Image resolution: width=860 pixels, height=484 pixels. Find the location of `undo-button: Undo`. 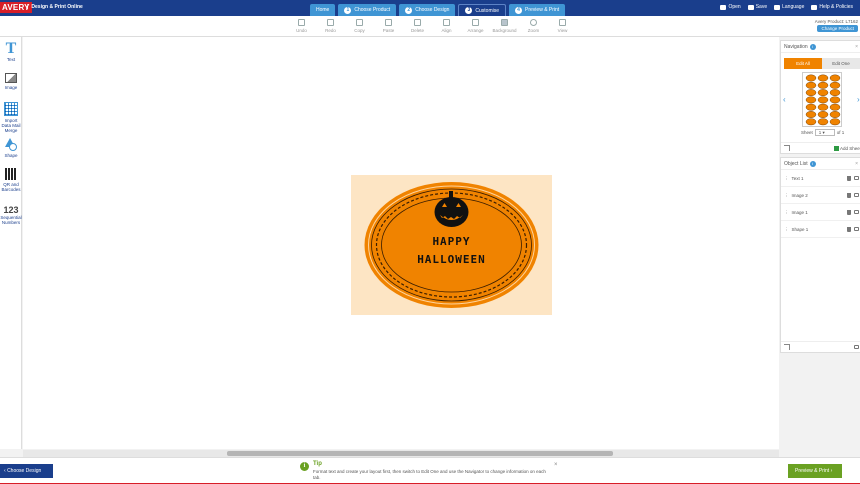

undo-button: Undo is located at coordinates (301, 26).